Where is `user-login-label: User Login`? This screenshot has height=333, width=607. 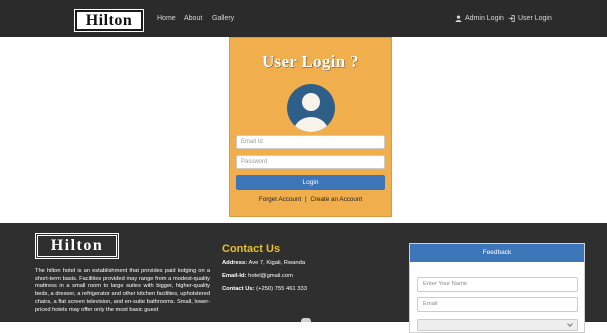 user-login-label: User Login is located at coordinates (535, 18).